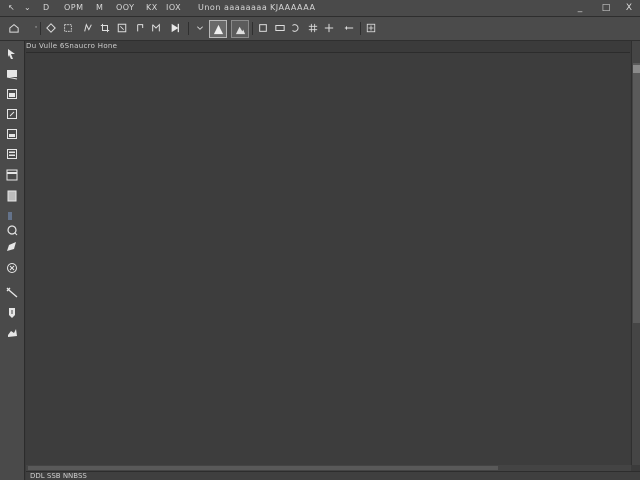 The image size is (640, 480). What do you see at coordinates (12, 196) in the screenshot?
I see `stamp-tool-icon` at bounding box center [12, 196].